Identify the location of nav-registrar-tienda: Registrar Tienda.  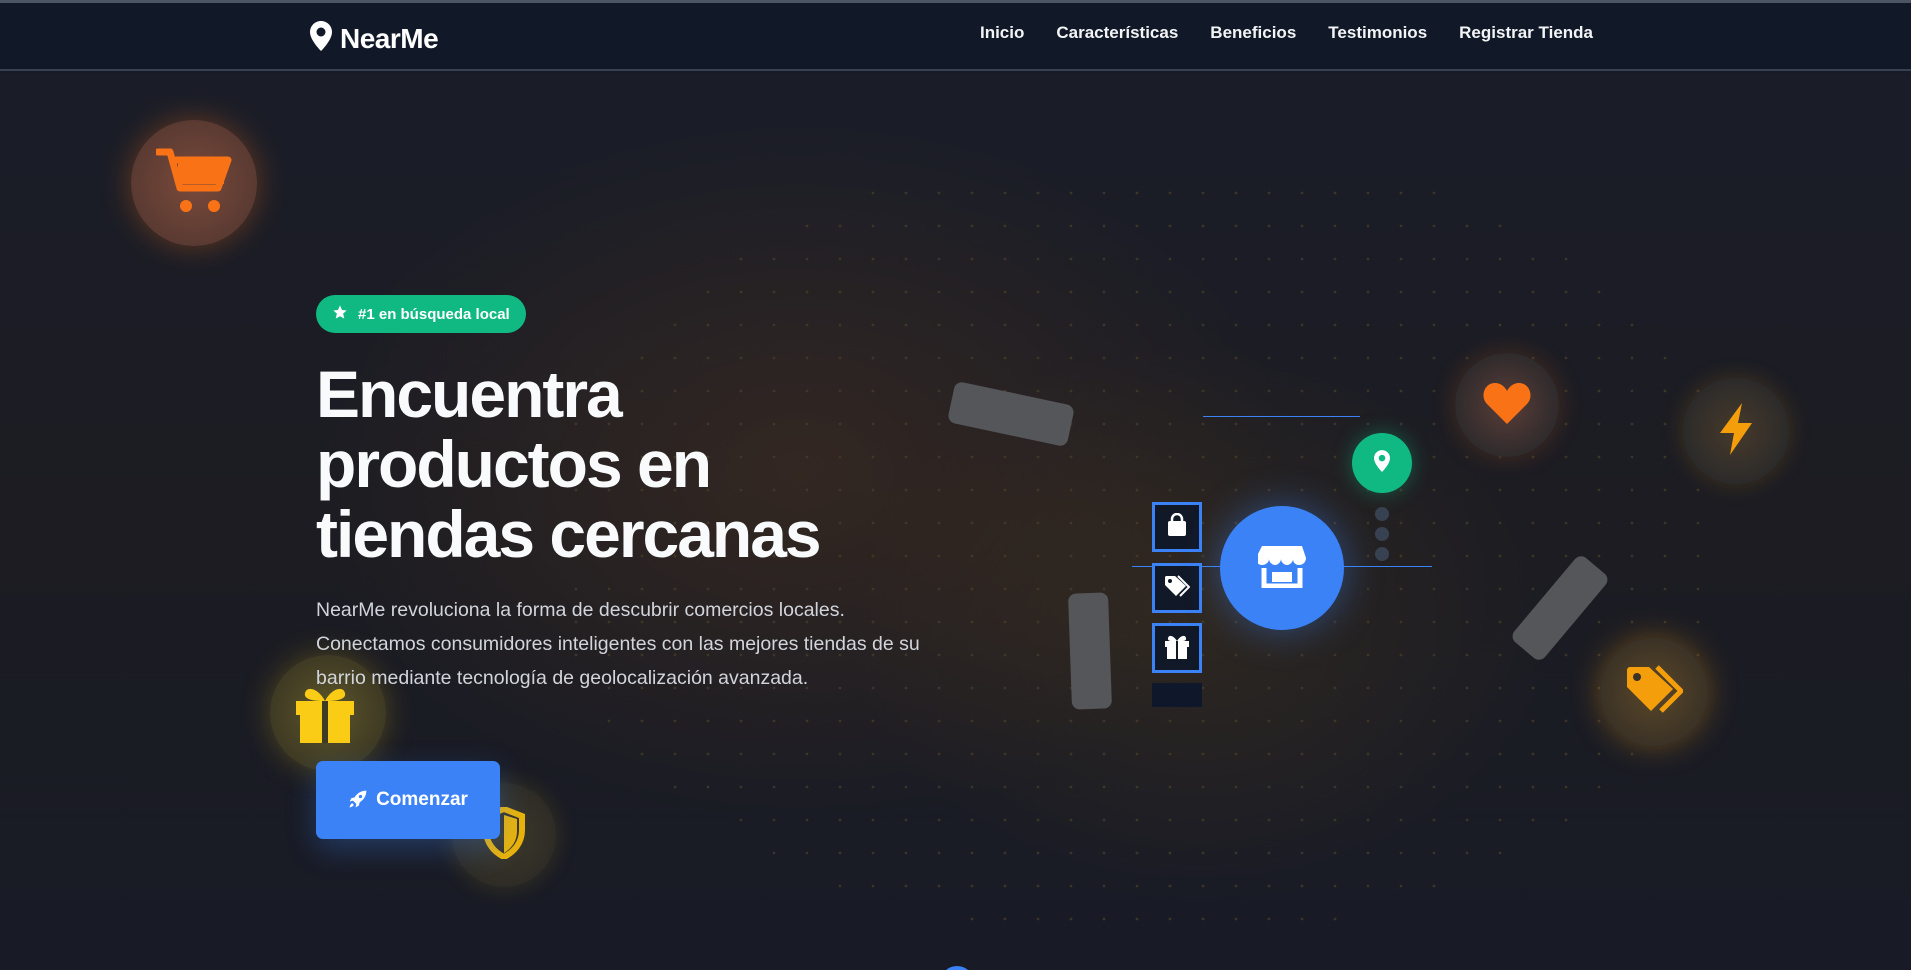
(1526, 33).